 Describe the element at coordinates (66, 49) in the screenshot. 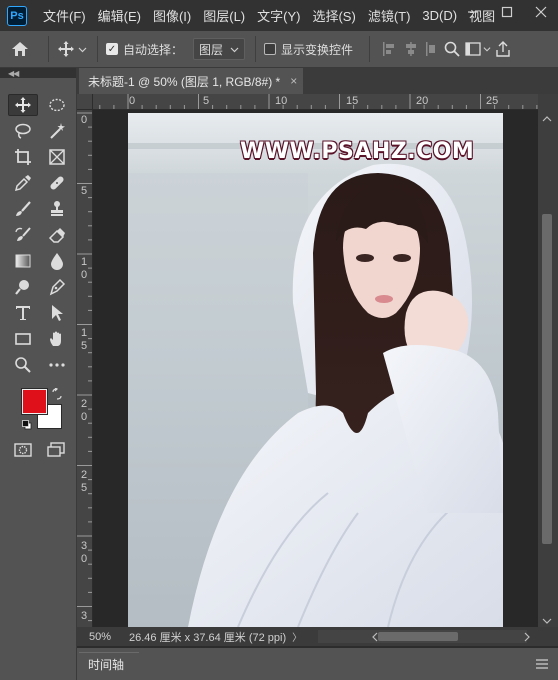

I see `move-icon` at that location.